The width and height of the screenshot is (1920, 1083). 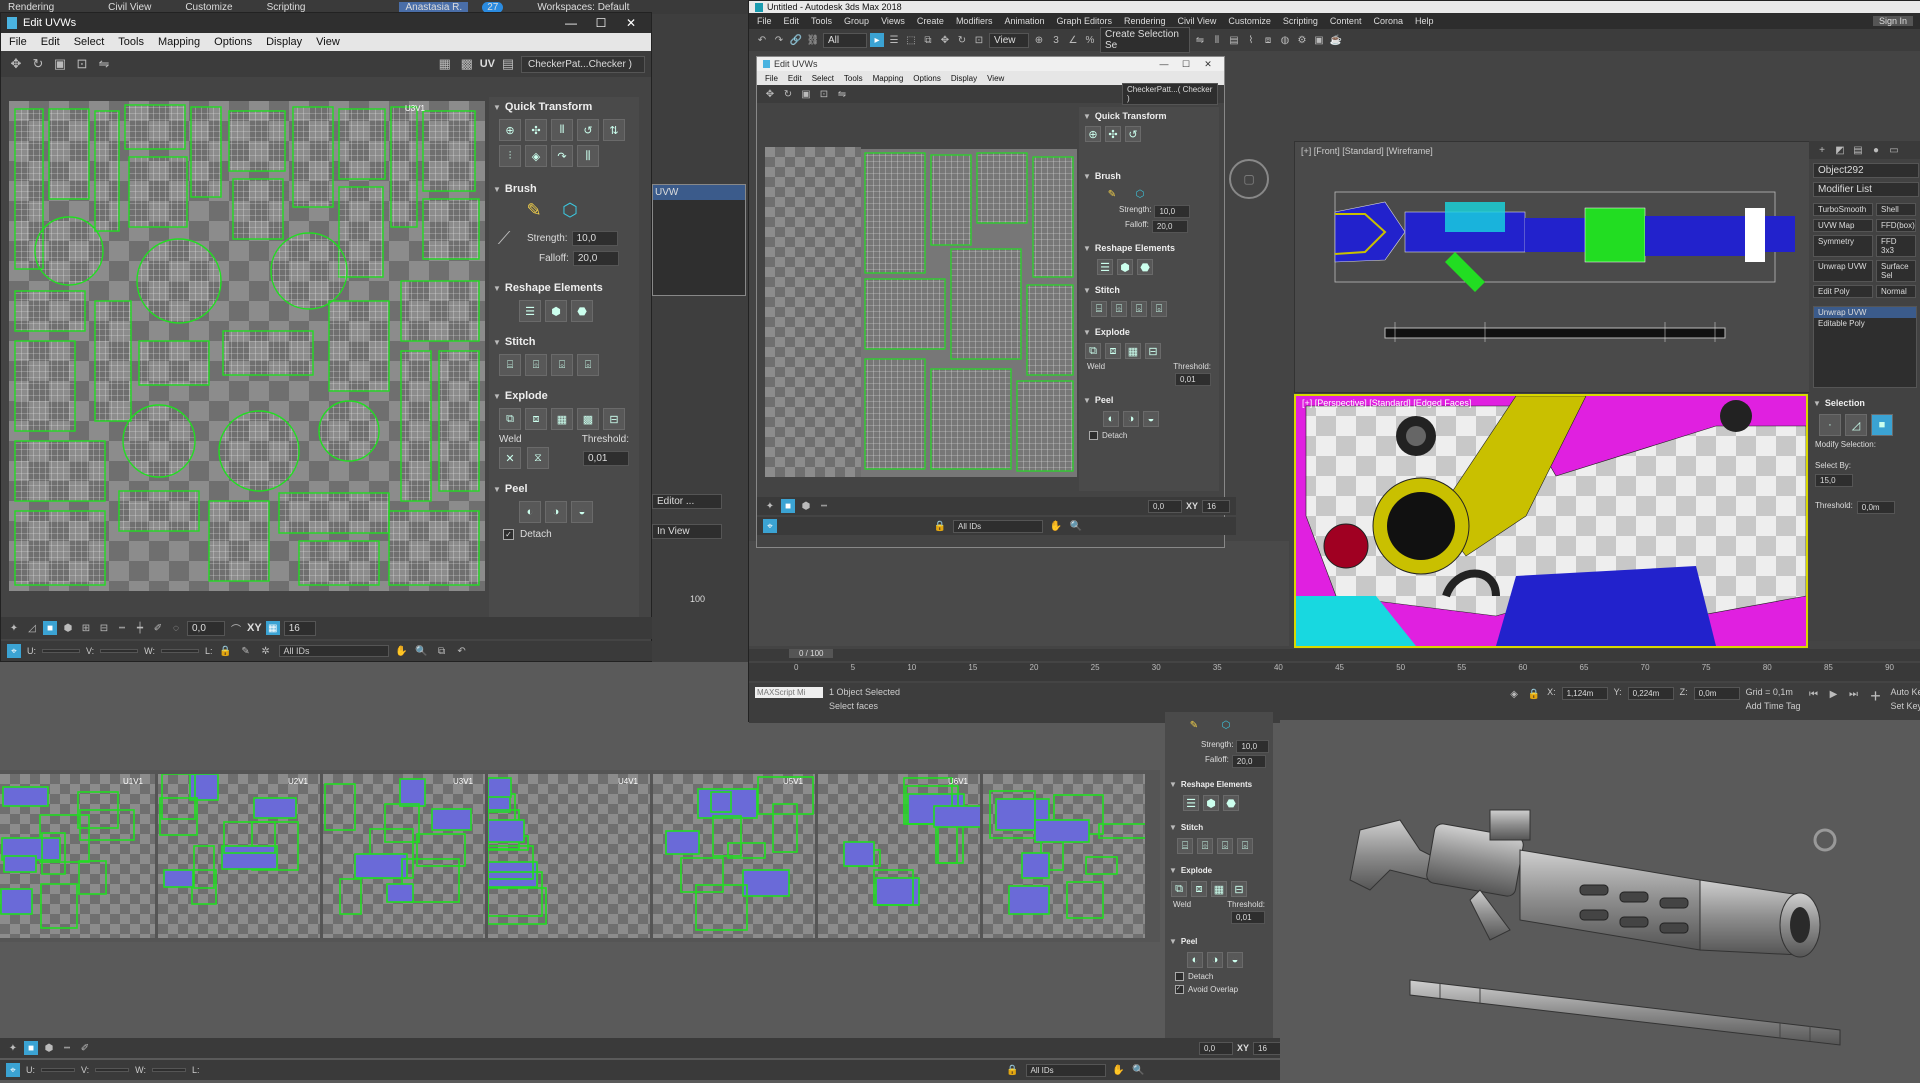 What do you see at coordinates (582, 311) in the screenshot?
I see `cube-icon: ⬣` at bounding box center [582, 311].